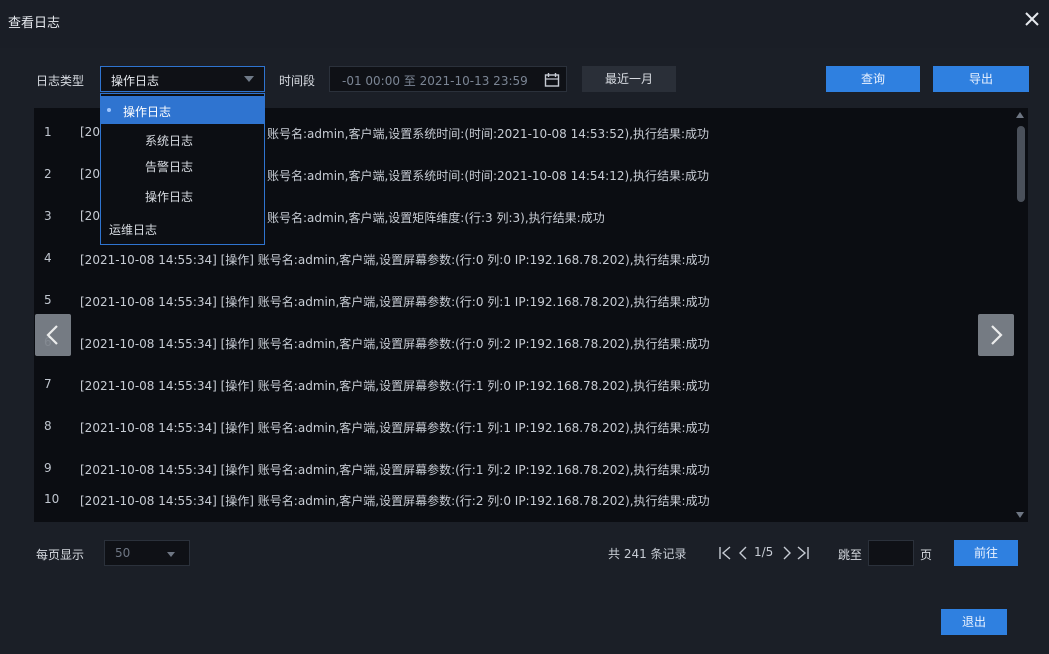  Describe the element at coordinates (803, 553) in the screenshot. I see `last-page-icon` at that location.